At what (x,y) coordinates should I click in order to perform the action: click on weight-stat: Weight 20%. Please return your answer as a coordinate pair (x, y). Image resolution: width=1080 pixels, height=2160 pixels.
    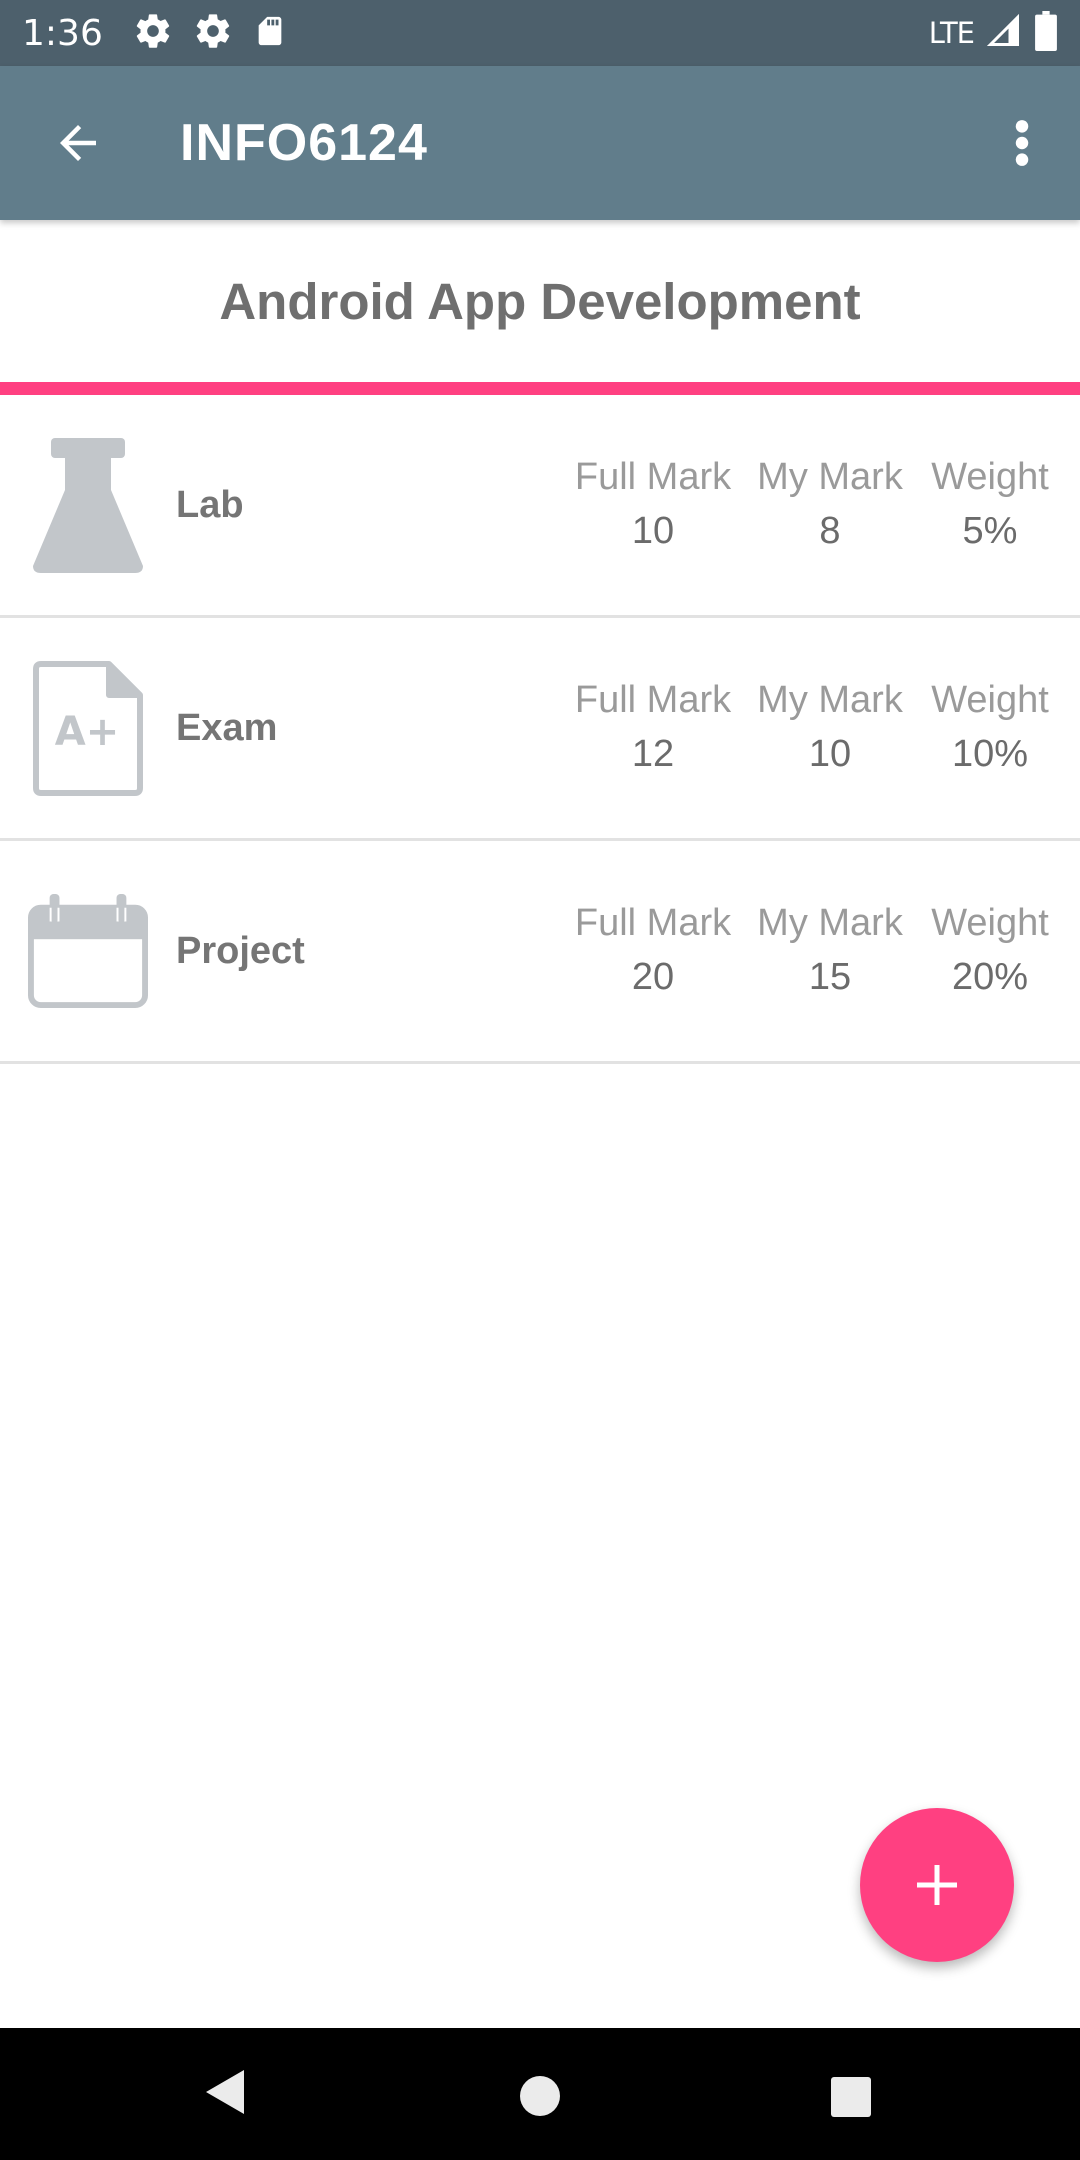
    Looking at the image, I should click on (990, 951).